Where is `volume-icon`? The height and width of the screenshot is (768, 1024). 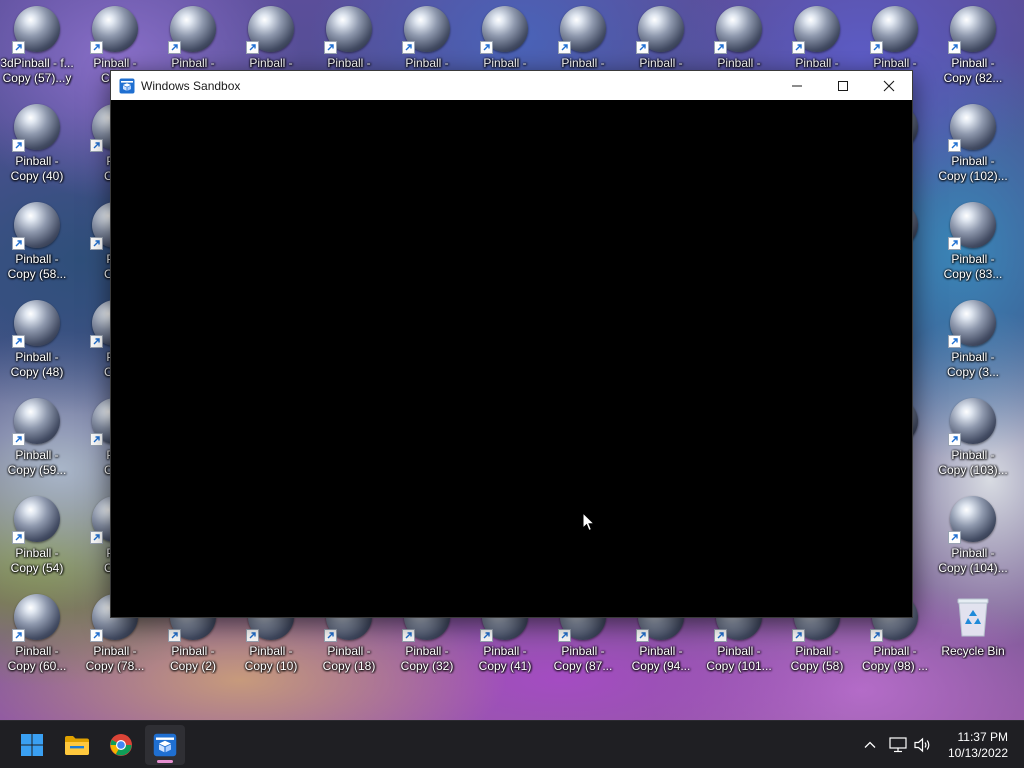
volume-icon is located at coordinates (922, 745).